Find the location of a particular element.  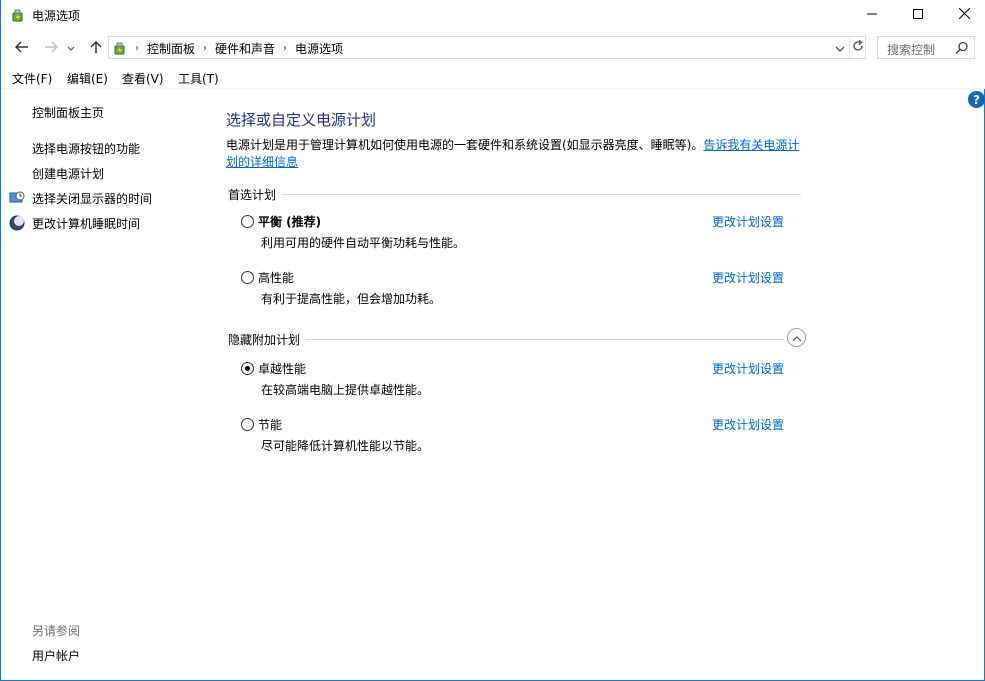

refresh-icon is located at coordinates (858, 47).